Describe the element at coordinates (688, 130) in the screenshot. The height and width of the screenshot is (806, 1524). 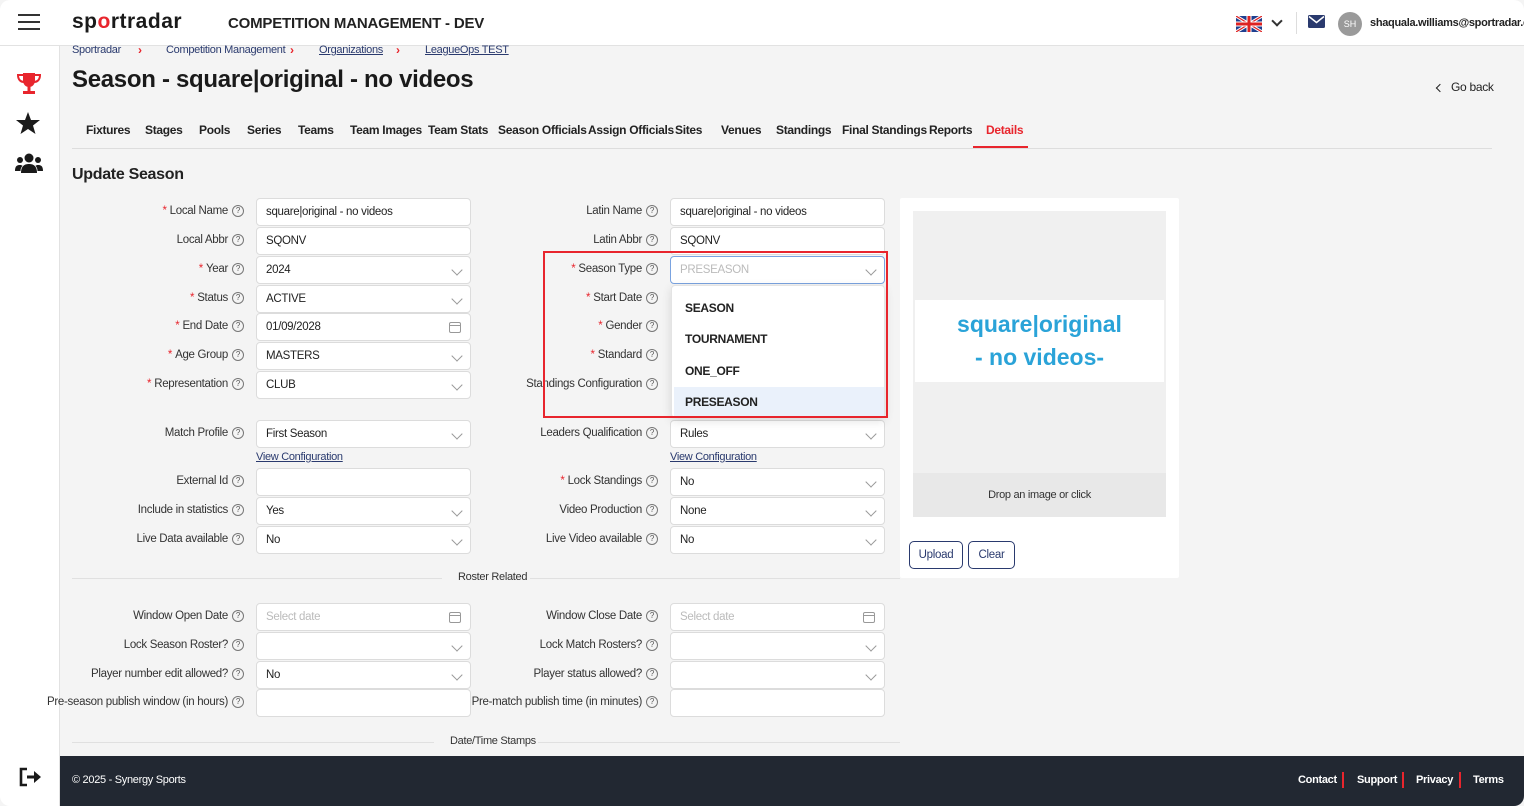
I see `tab-sites: Sites` at that location.